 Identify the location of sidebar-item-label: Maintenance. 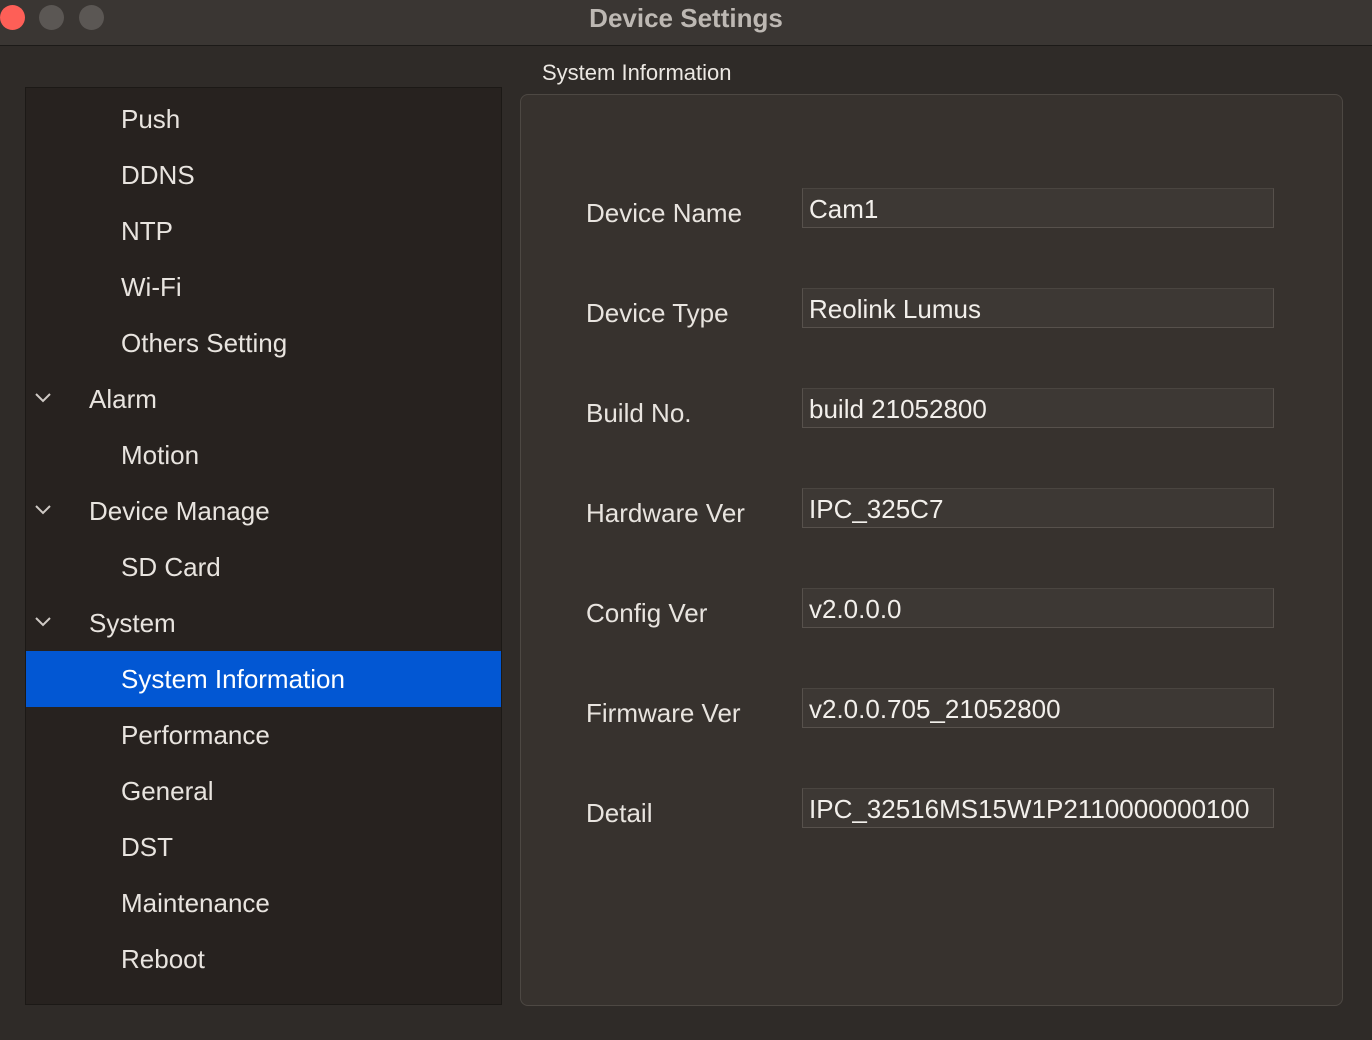
(195, 903).